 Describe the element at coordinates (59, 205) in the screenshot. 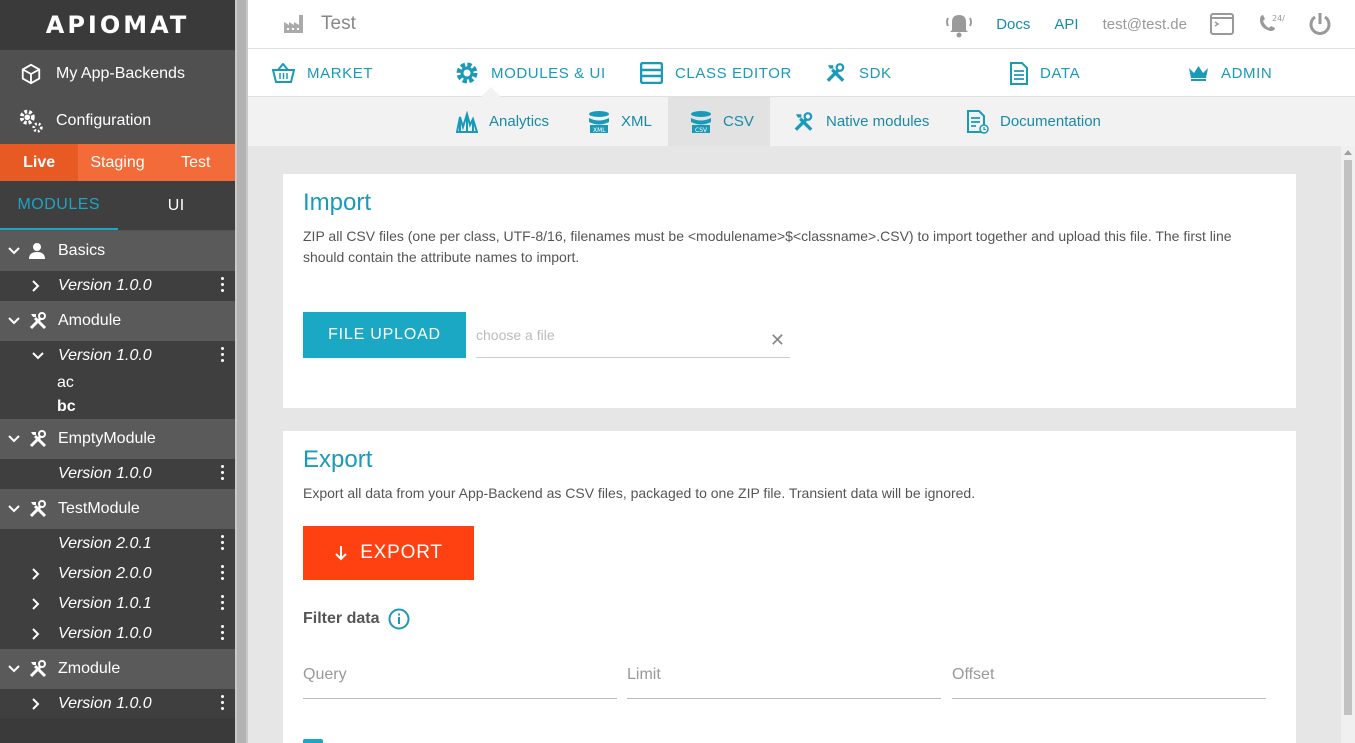

I see `tab-modules: MODULES` at that location.